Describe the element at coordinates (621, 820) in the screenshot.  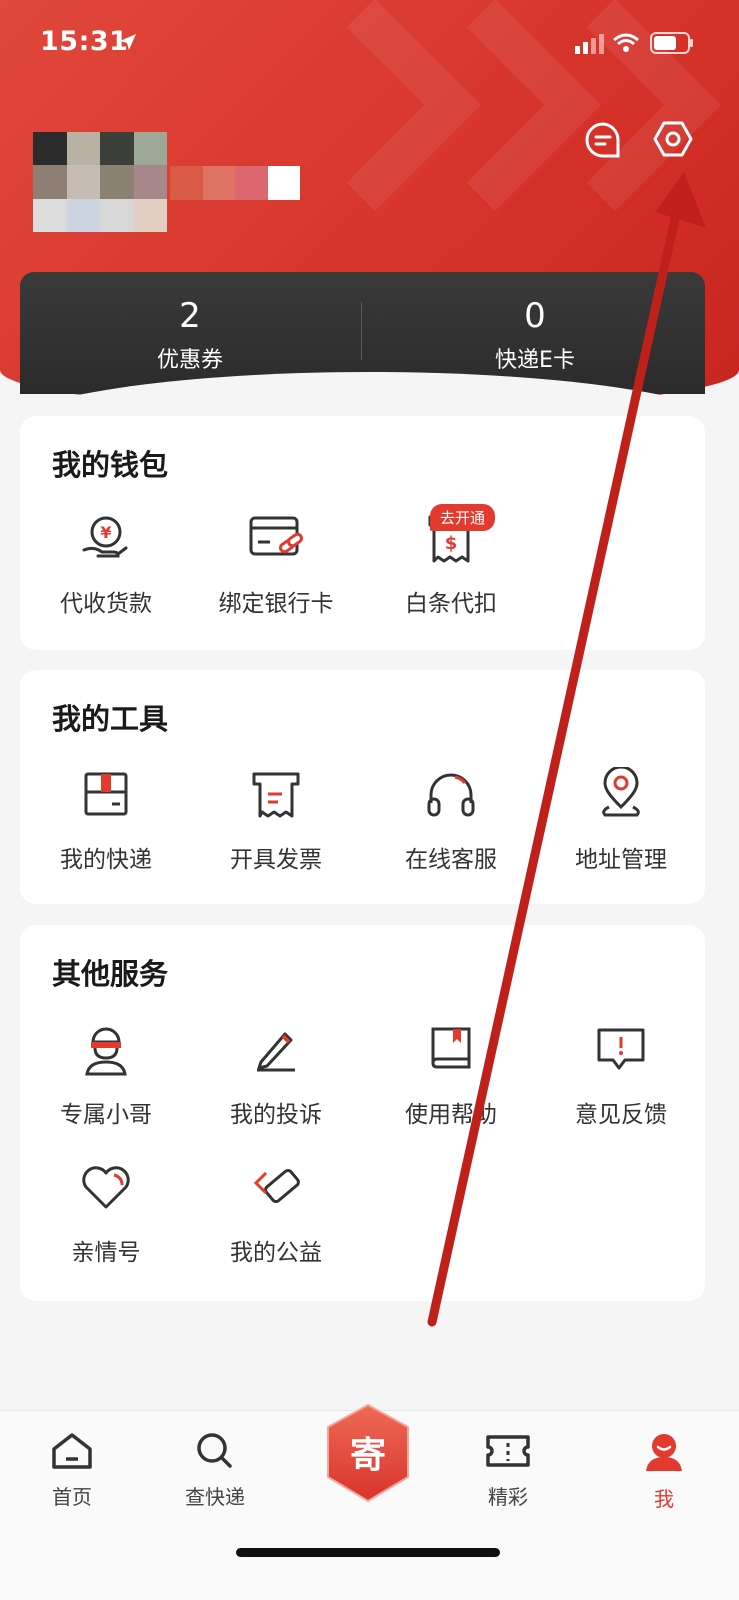
I see `tool-item-address: 地址管理` at that location.